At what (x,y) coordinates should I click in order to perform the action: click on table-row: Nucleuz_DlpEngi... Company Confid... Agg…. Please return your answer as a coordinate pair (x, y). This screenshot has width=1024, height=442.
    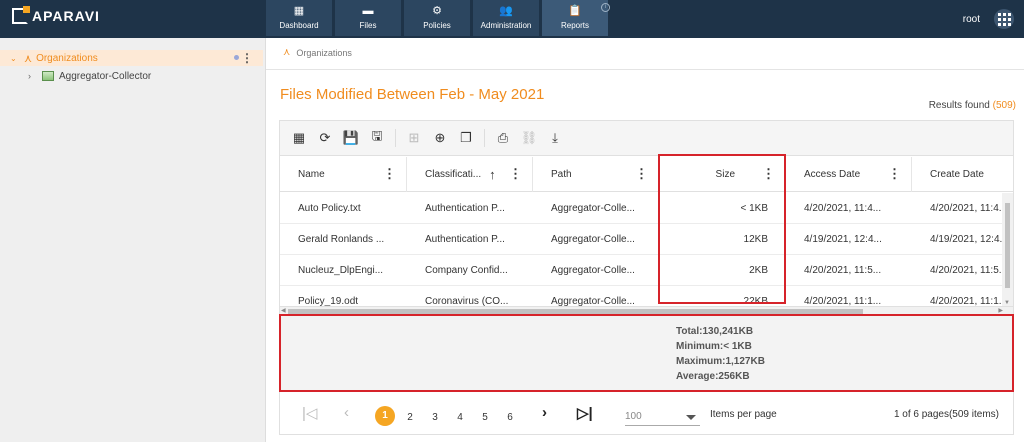
    Looking at the image, I should click on (646, 270).